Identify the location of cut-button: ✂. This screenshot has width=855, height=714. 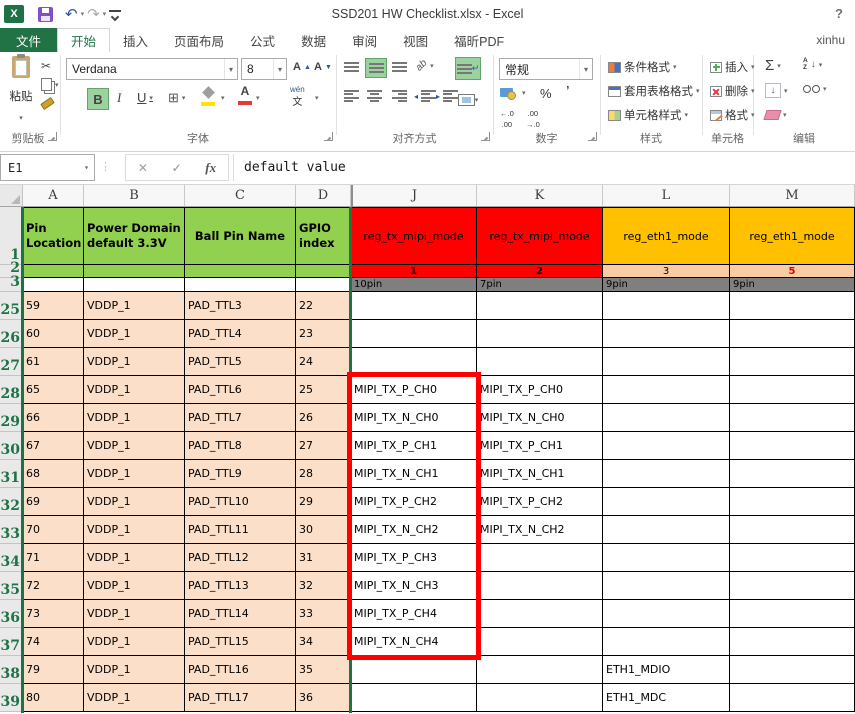
(46, 66).